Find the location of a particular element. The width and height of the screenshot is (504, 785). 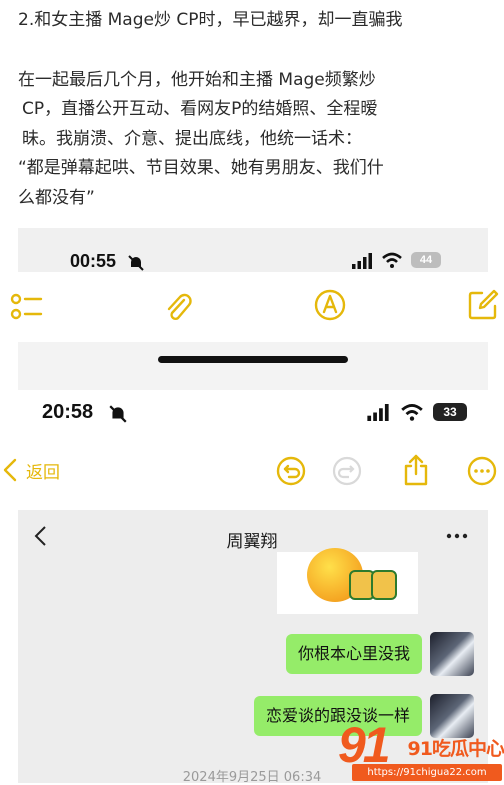

share-icon is located at coordinates (416, 470).